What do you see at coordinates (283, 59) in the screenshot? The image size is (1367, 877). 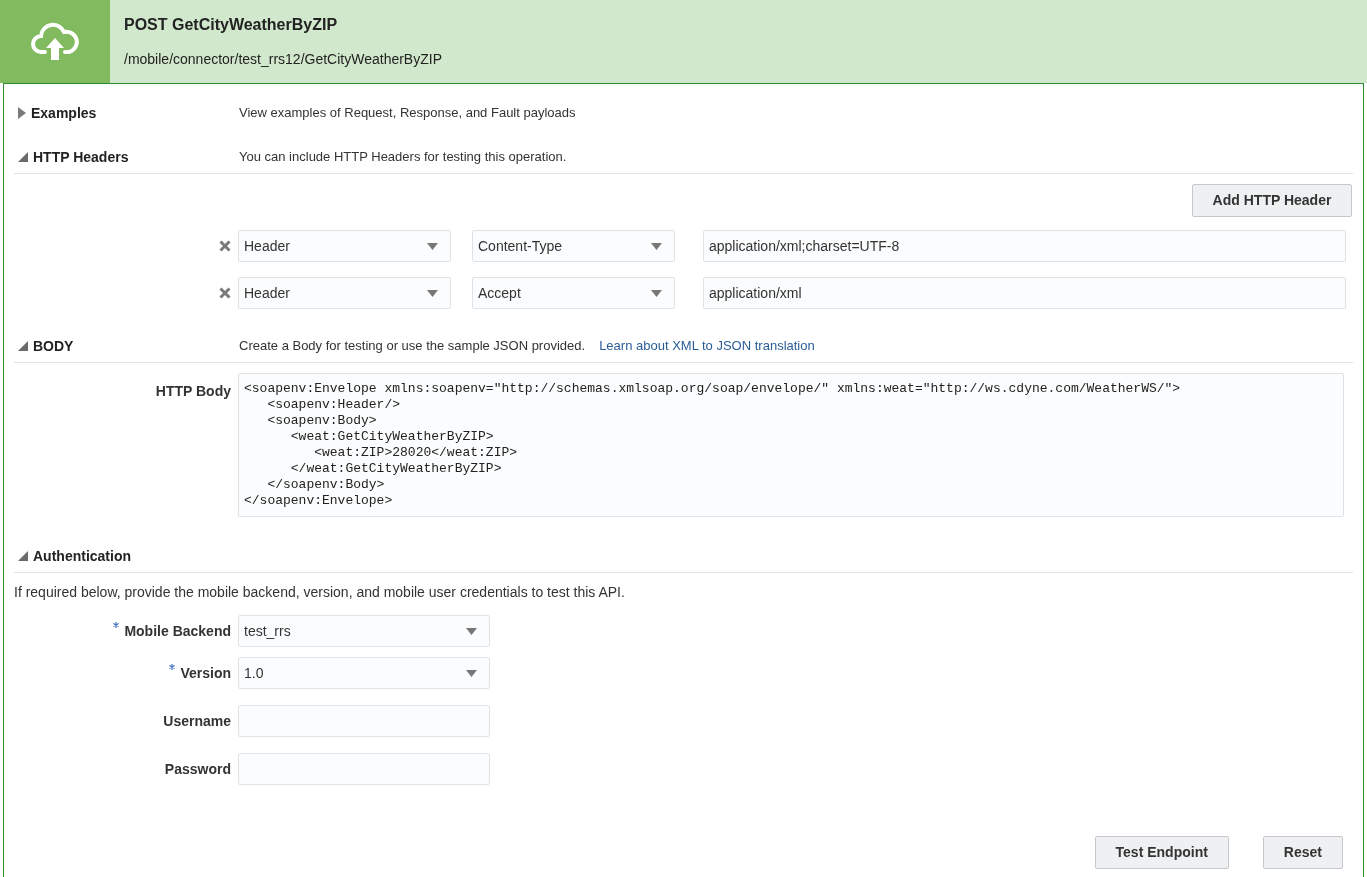 I see `endpoint-path: /mobile/connector/test_rrs12/GetCityWeatherByZIP` at bounding box center [283, 59].